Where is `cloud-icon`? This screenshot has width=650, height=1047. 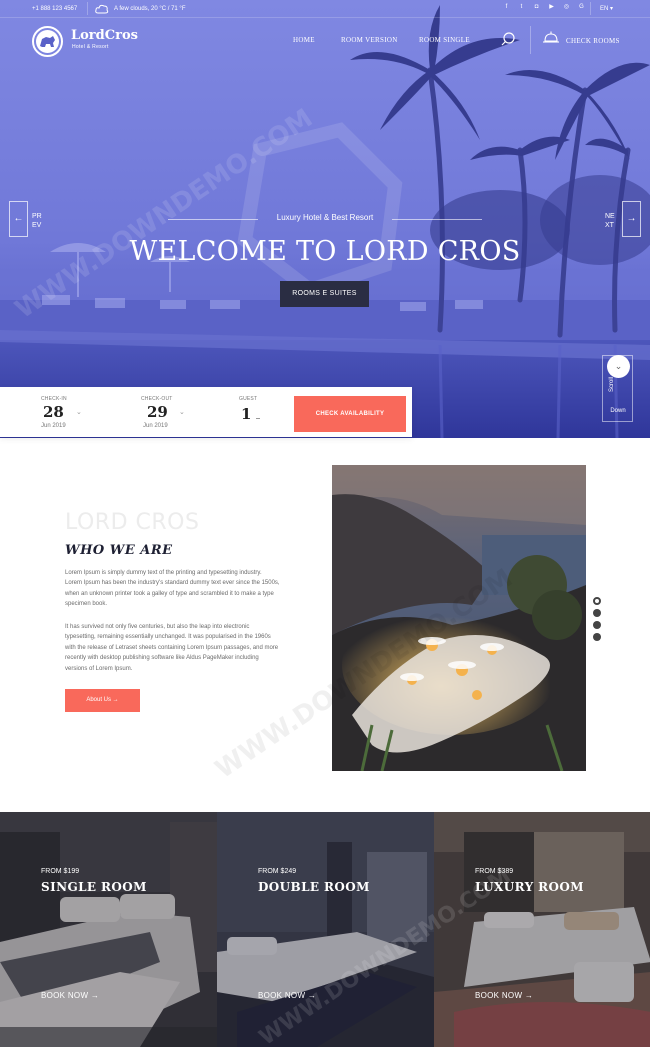
cloud-icon is located at coordinates (102, 9).